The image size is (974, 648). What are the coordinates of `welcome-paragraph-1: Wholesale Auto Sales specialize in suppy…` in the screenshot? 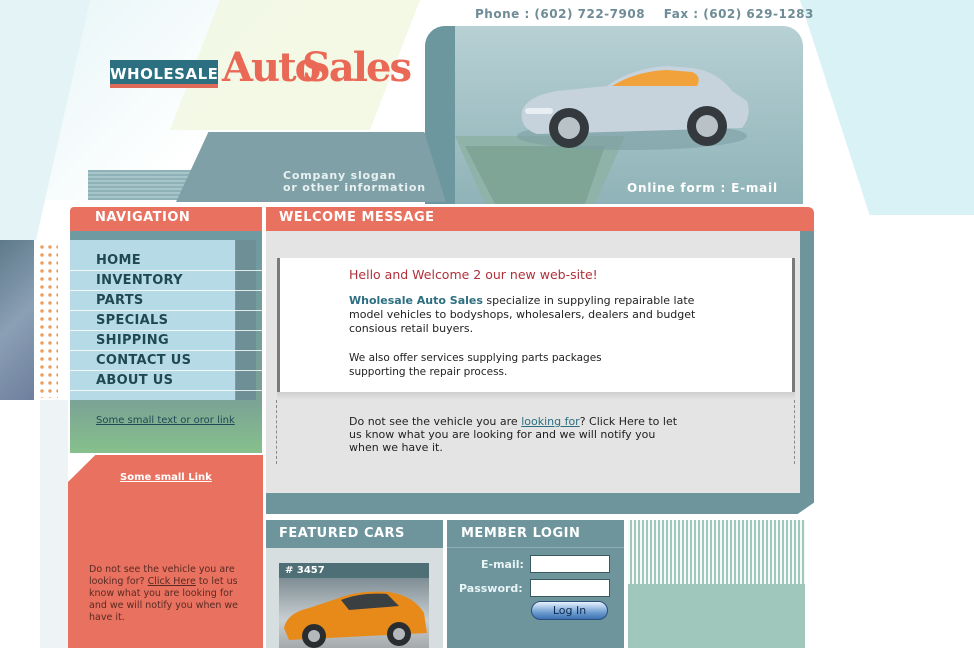 It's located at (522, 314).